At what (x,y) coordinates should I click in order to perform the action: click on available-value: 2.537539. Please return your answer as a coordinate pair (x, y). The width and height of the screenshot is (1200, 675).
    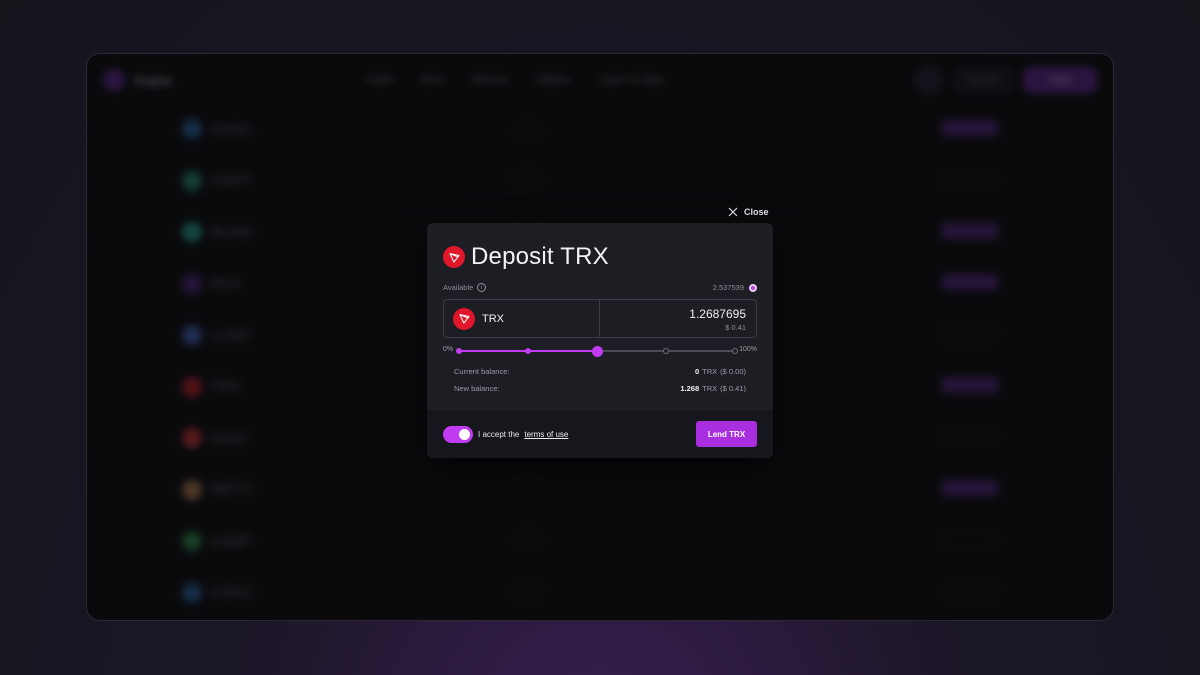
    Looking at the image, I should click on (728, 287).